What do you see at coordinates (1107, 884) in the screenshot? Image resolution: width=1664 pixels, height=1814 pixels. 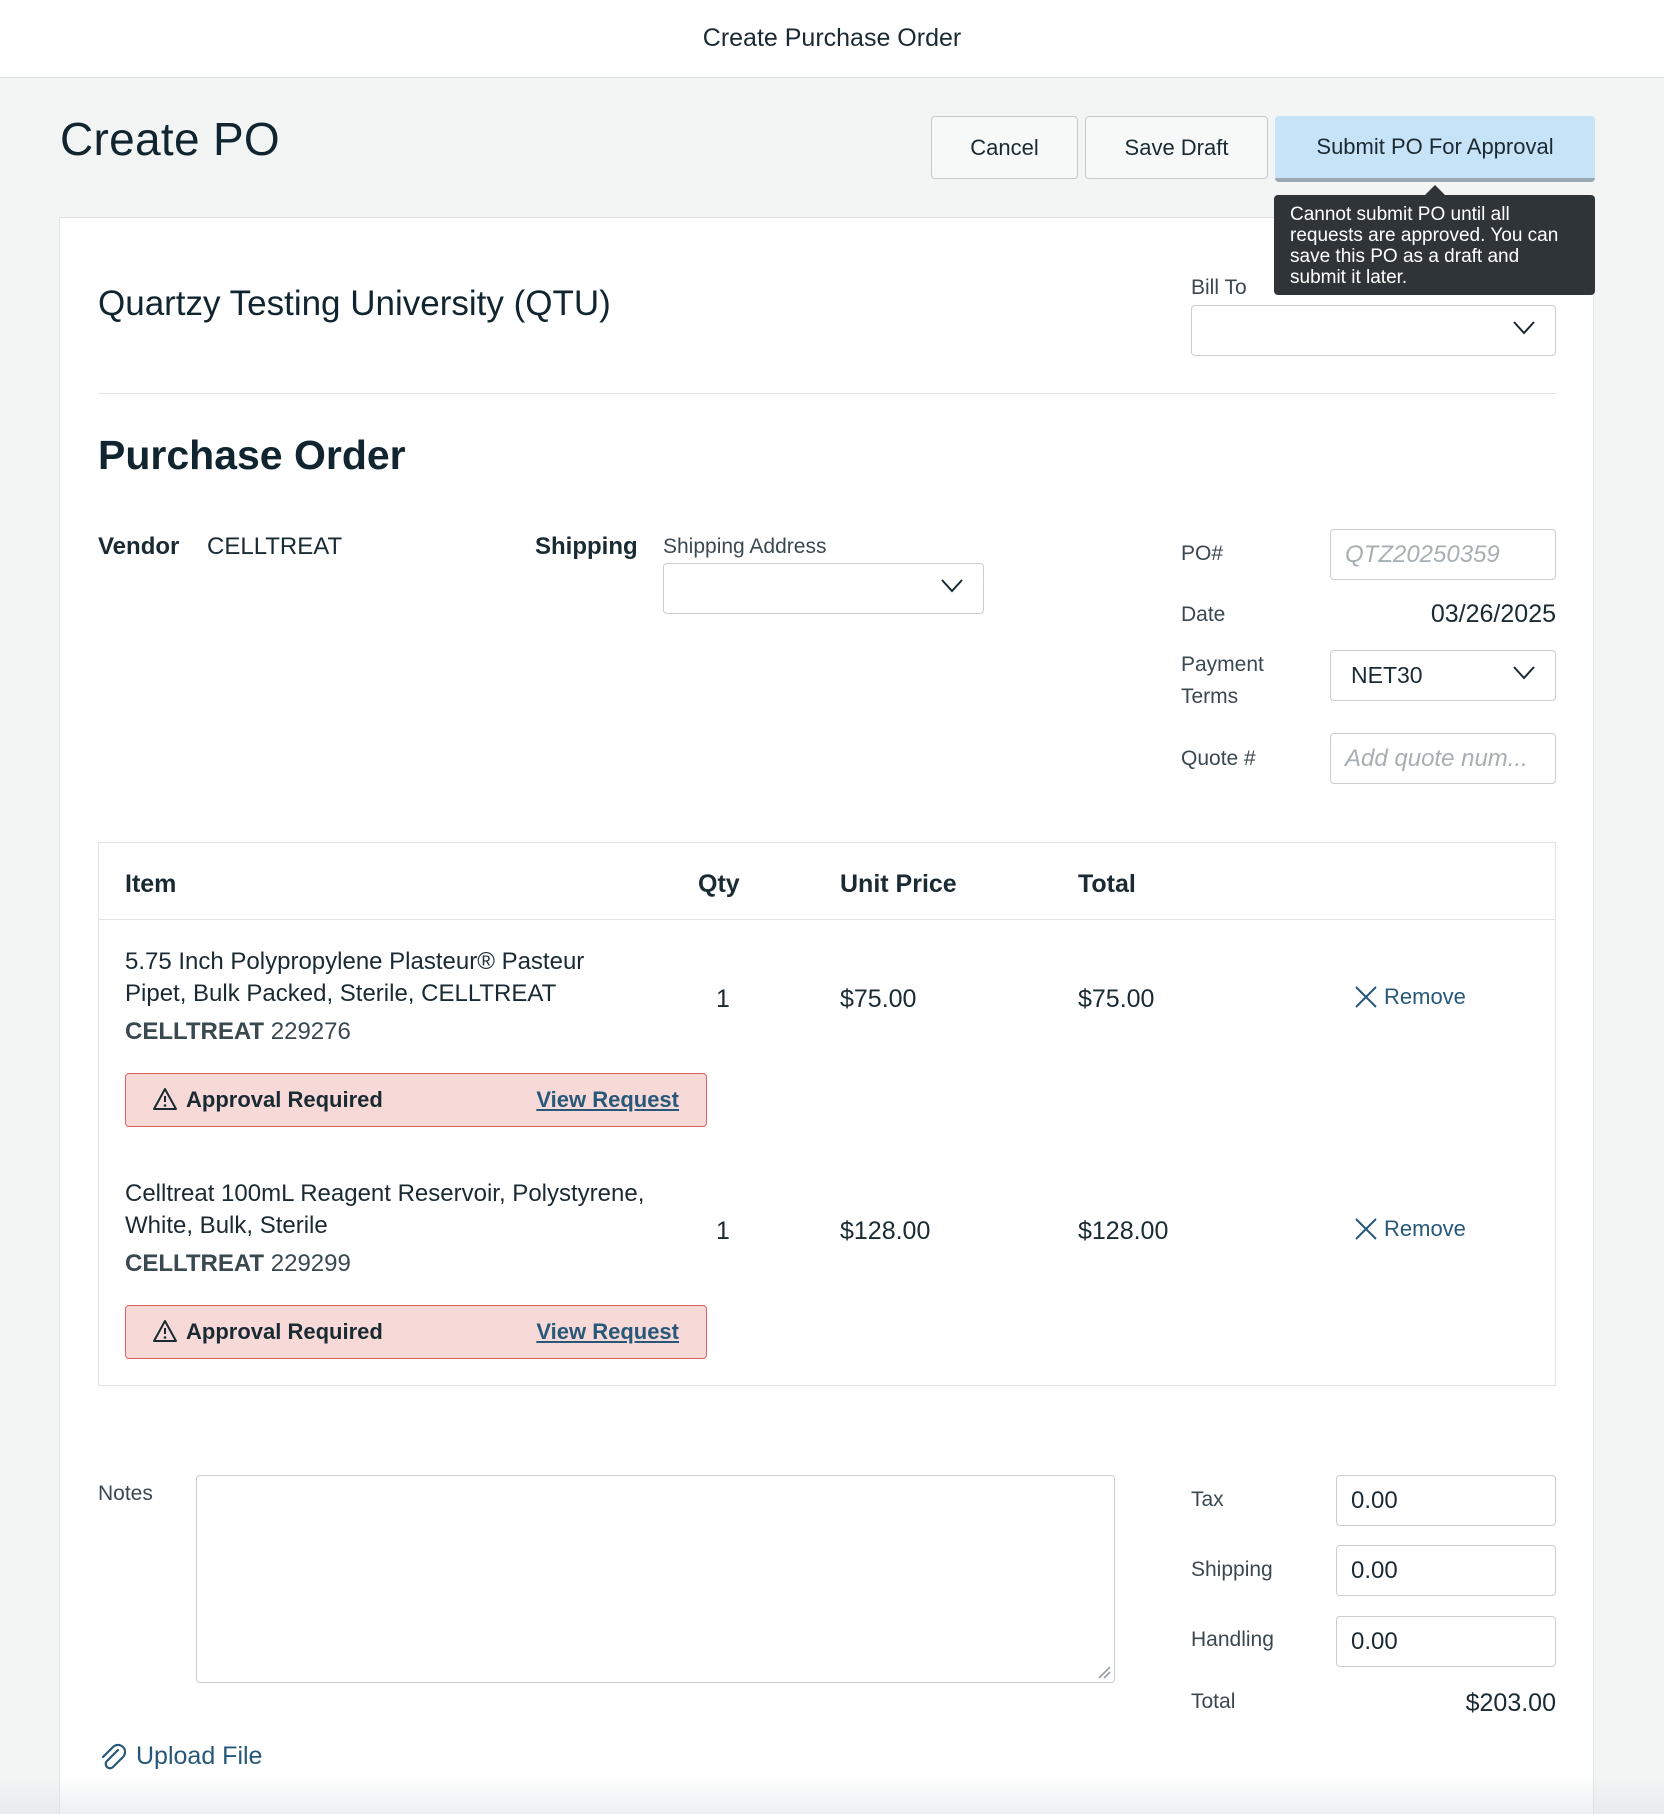 I see `column-header-total: Total` at bounding box center [1107, 884].